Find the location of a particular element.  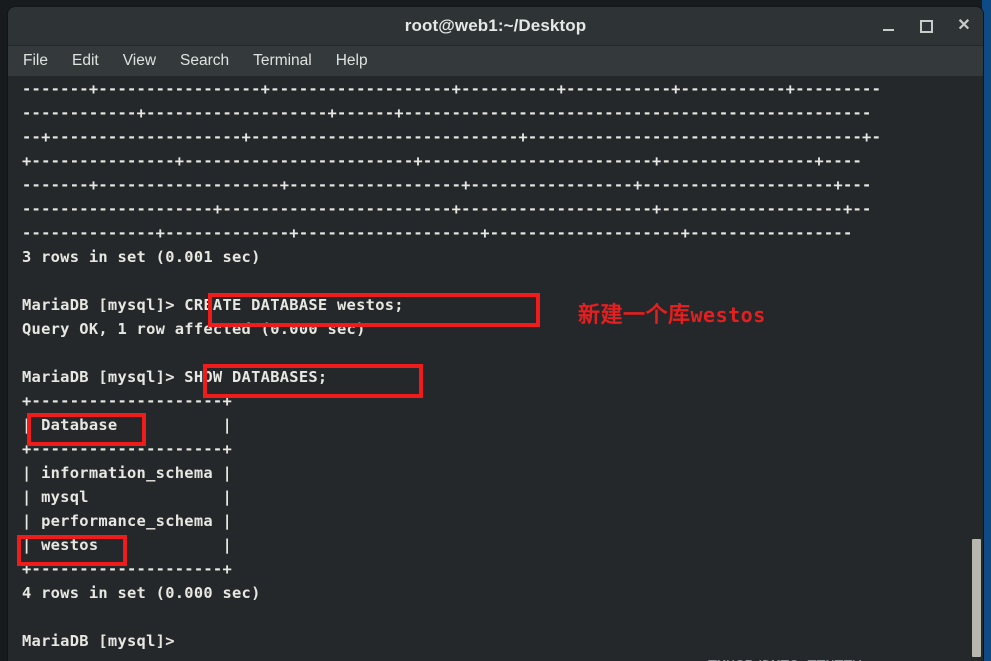

menu-item-terminal: Terminal is located at coordinates (282, 61).